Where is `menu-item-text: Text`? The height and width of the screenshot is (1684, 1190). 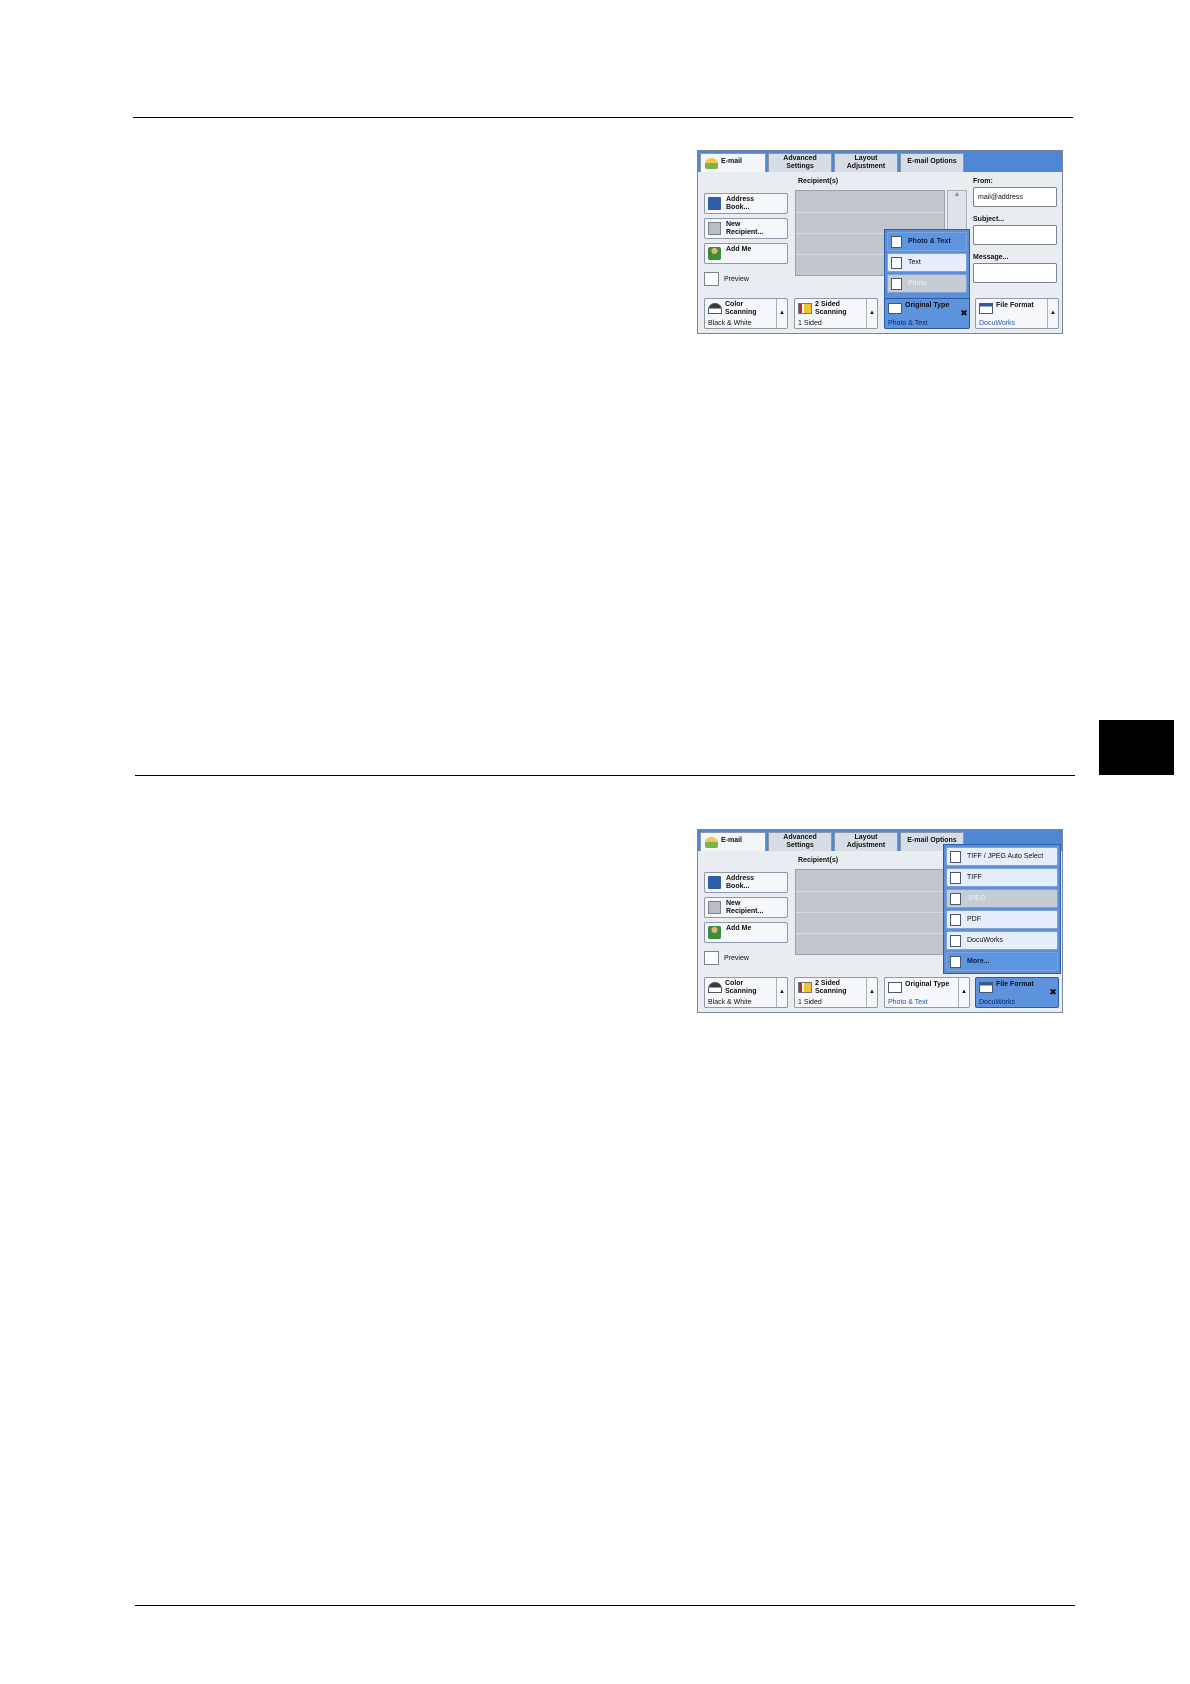
menu-item-text: Text is located at coordinates (927, 262).